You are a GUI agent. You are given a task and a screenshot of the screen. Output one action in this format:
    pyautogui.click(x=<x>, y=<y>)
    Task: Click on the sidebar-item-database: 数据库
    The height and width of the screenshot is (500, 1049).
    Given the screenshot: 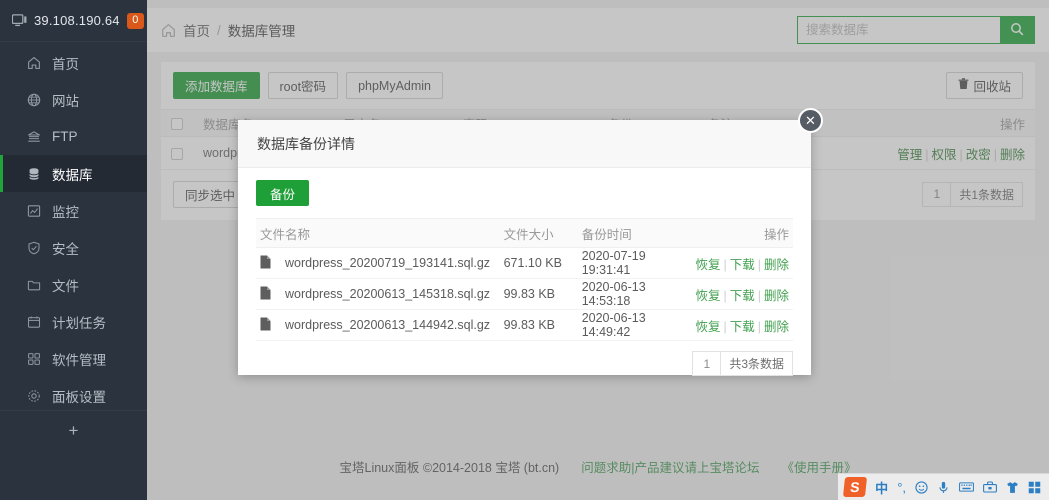 What is the action you would take?
    pyautogui.click(x=73, y=173)
    